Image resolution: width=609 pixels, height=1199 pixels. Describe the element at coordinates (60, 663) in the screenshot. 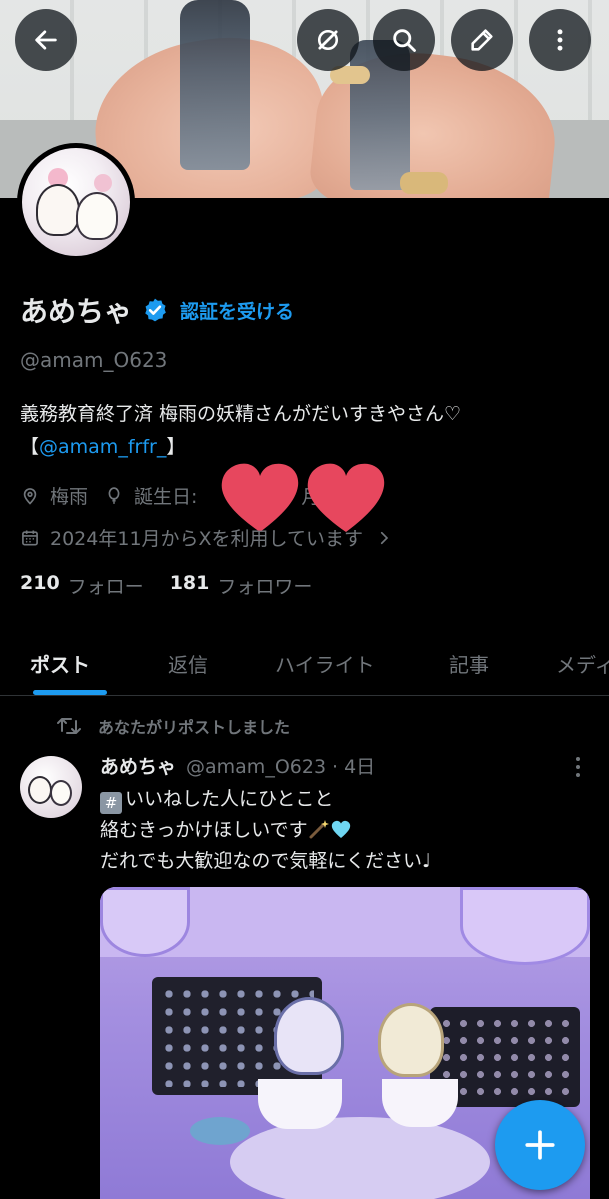

I see `tab-posts: ポスト` at that location.